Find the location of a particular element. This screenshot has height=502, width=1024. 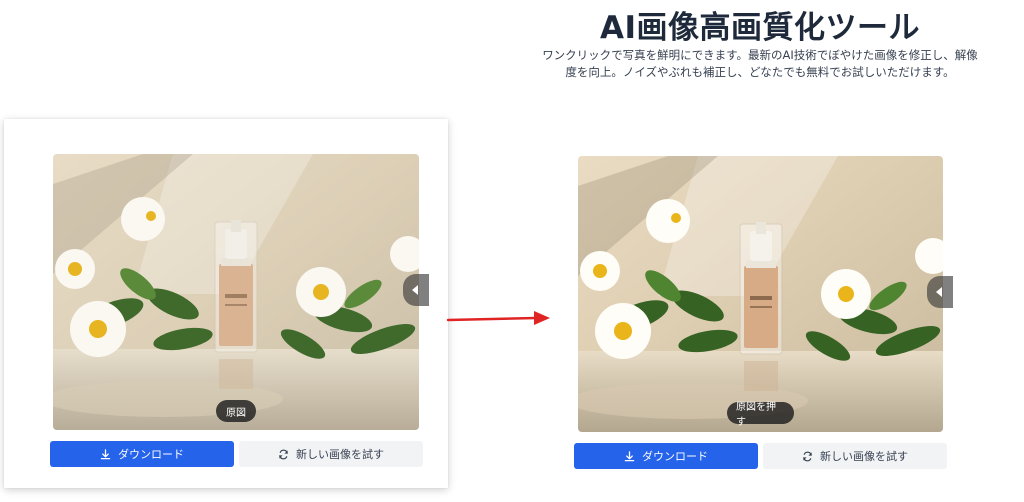

show-original-button: 原図を押す is located at coordinates (760, 415).